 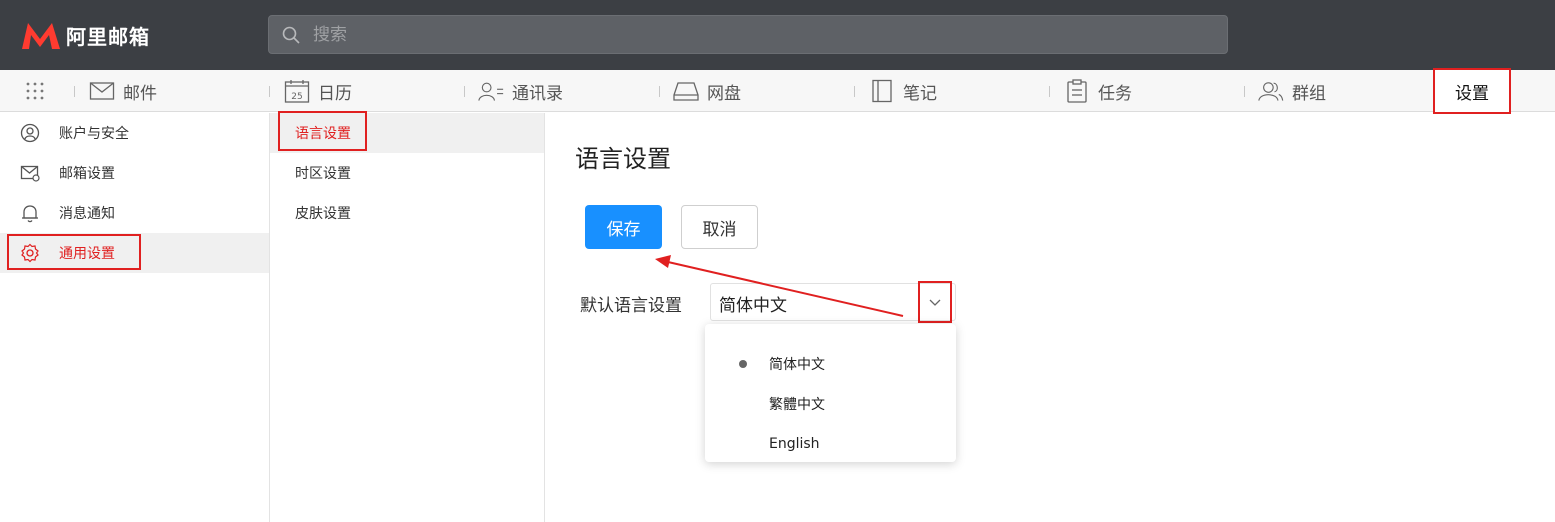 I want to click on nav-item-label: 任务, so click(x=1115, y=93).